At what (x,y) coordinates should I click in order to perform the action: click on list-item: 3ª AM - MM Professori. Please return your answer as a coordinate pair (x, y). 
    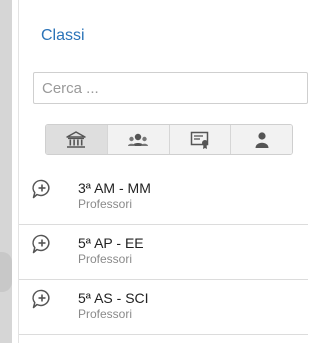
    Looking at the image, I should click on (163, 197).